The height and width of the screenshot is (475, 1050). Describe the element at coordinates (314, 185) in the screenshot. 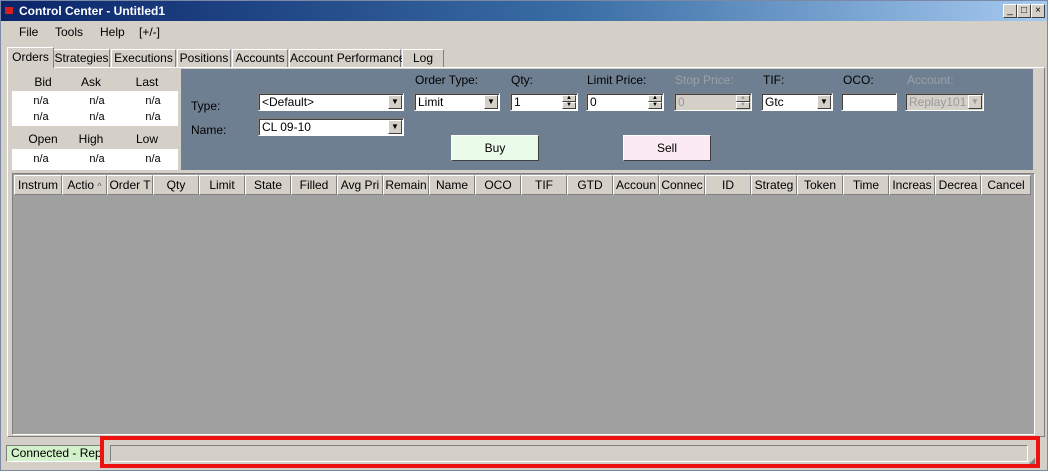

I see `col-filled: Filled` at that location.